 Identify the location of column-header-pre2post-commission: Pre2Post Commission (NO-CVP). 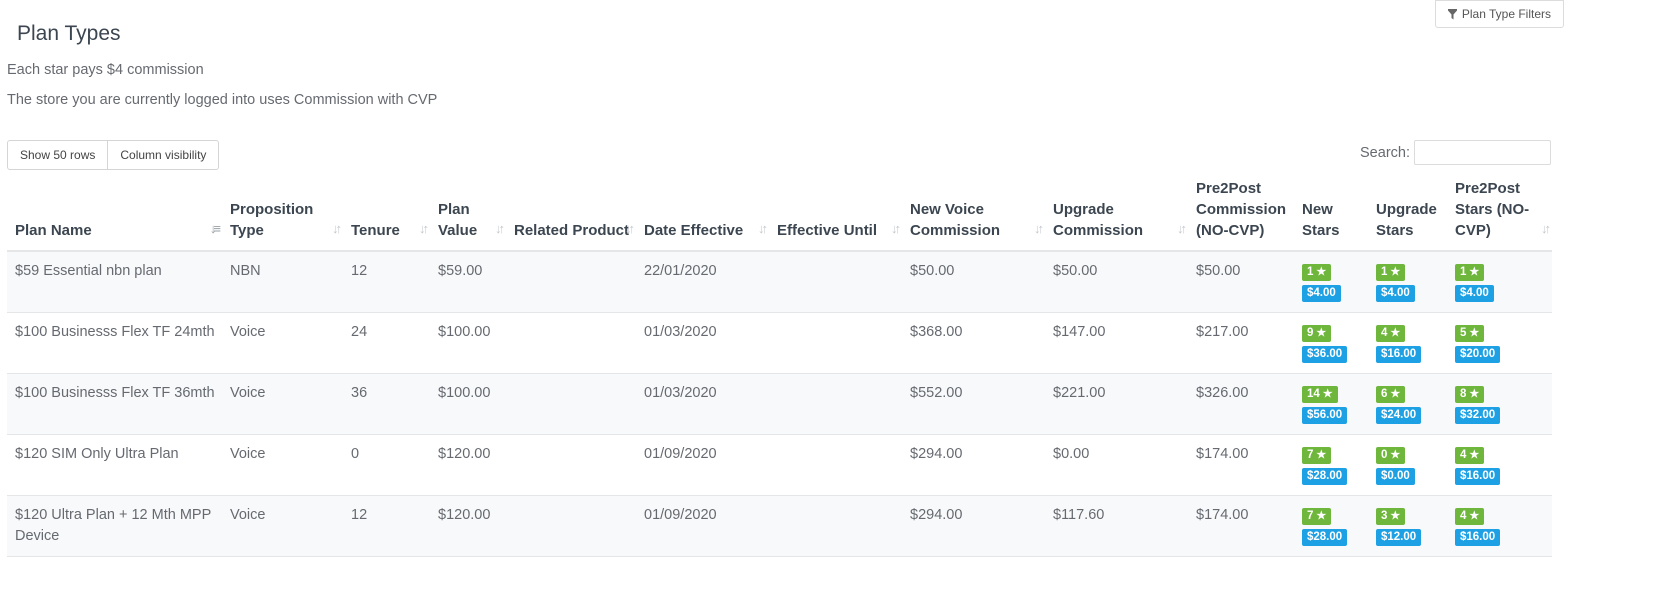
(1241, 215).